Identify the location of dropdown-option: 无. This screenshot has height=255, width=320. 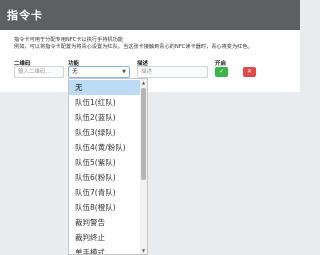
(105, 87).